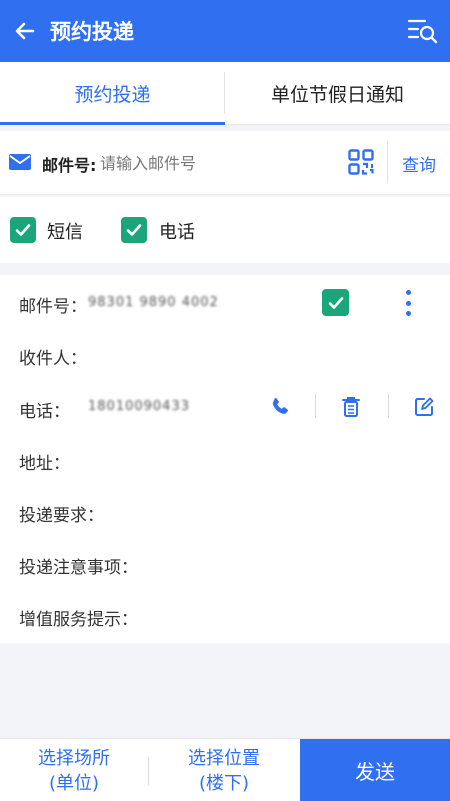  Describe the element at coordinates (78, 620) in the screenshot. I see `value-added-service-label: 增值服务提示：` at that location.